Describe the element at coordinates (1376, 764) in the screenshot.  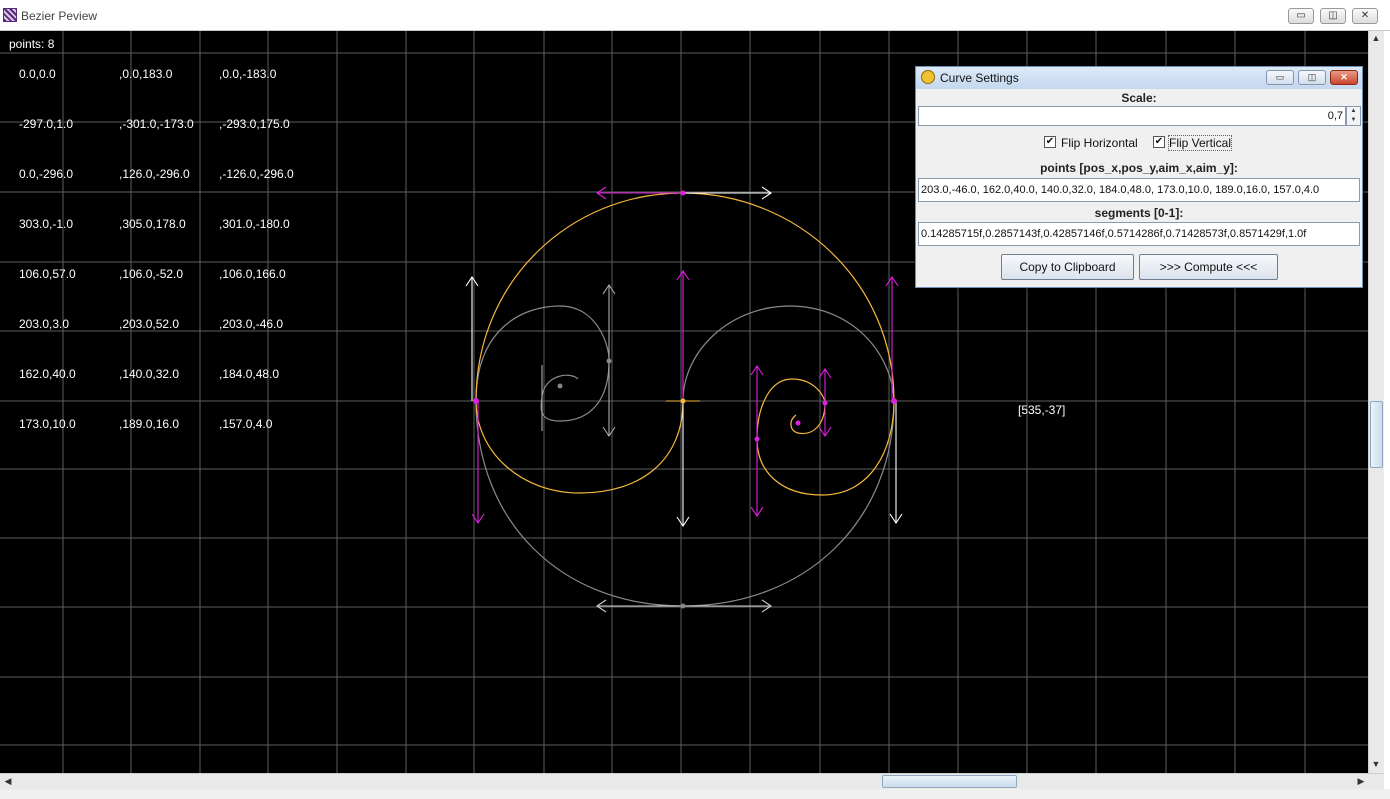
I see `scroll-down-icon: ▼` at that location.